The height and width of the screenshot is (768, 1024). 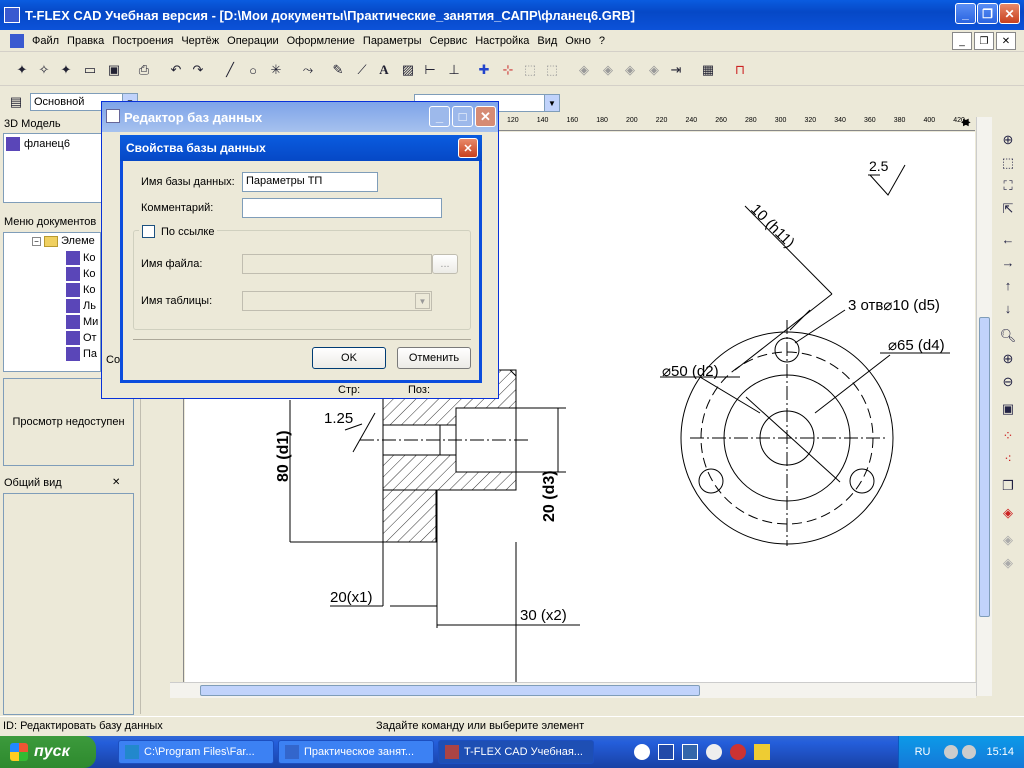 What do you see at coordinates (502, 41) in the screenshot?
I see `menu-settings: Настройка` at bounding box center [502, 41].